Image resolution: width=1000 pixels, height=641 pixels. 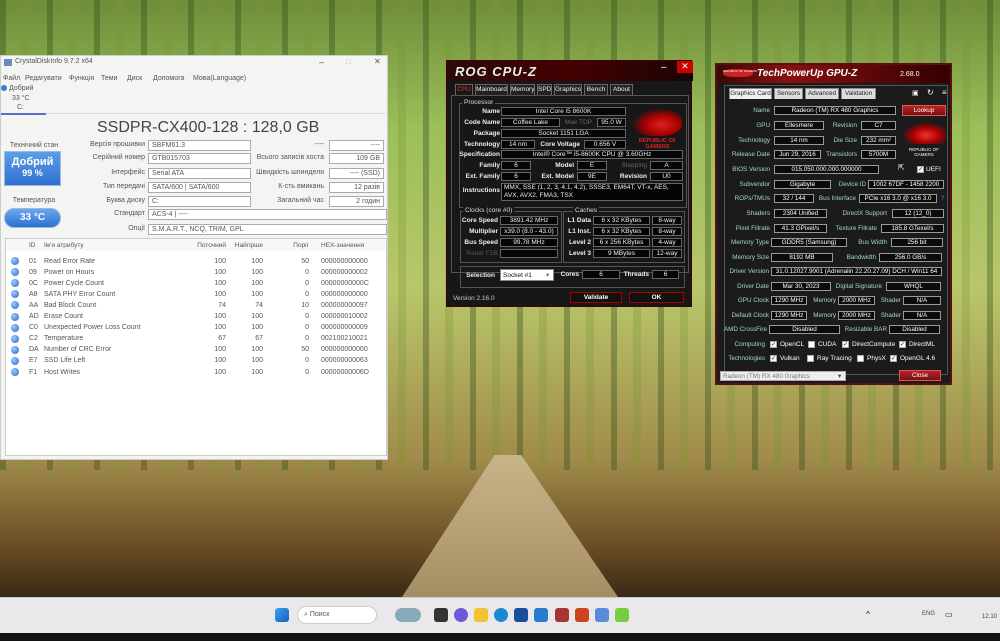 What do you see at coordinates (596, 89) in the screenshot?
I see `tab-bench: Bench` at bounding box center [596, 89].